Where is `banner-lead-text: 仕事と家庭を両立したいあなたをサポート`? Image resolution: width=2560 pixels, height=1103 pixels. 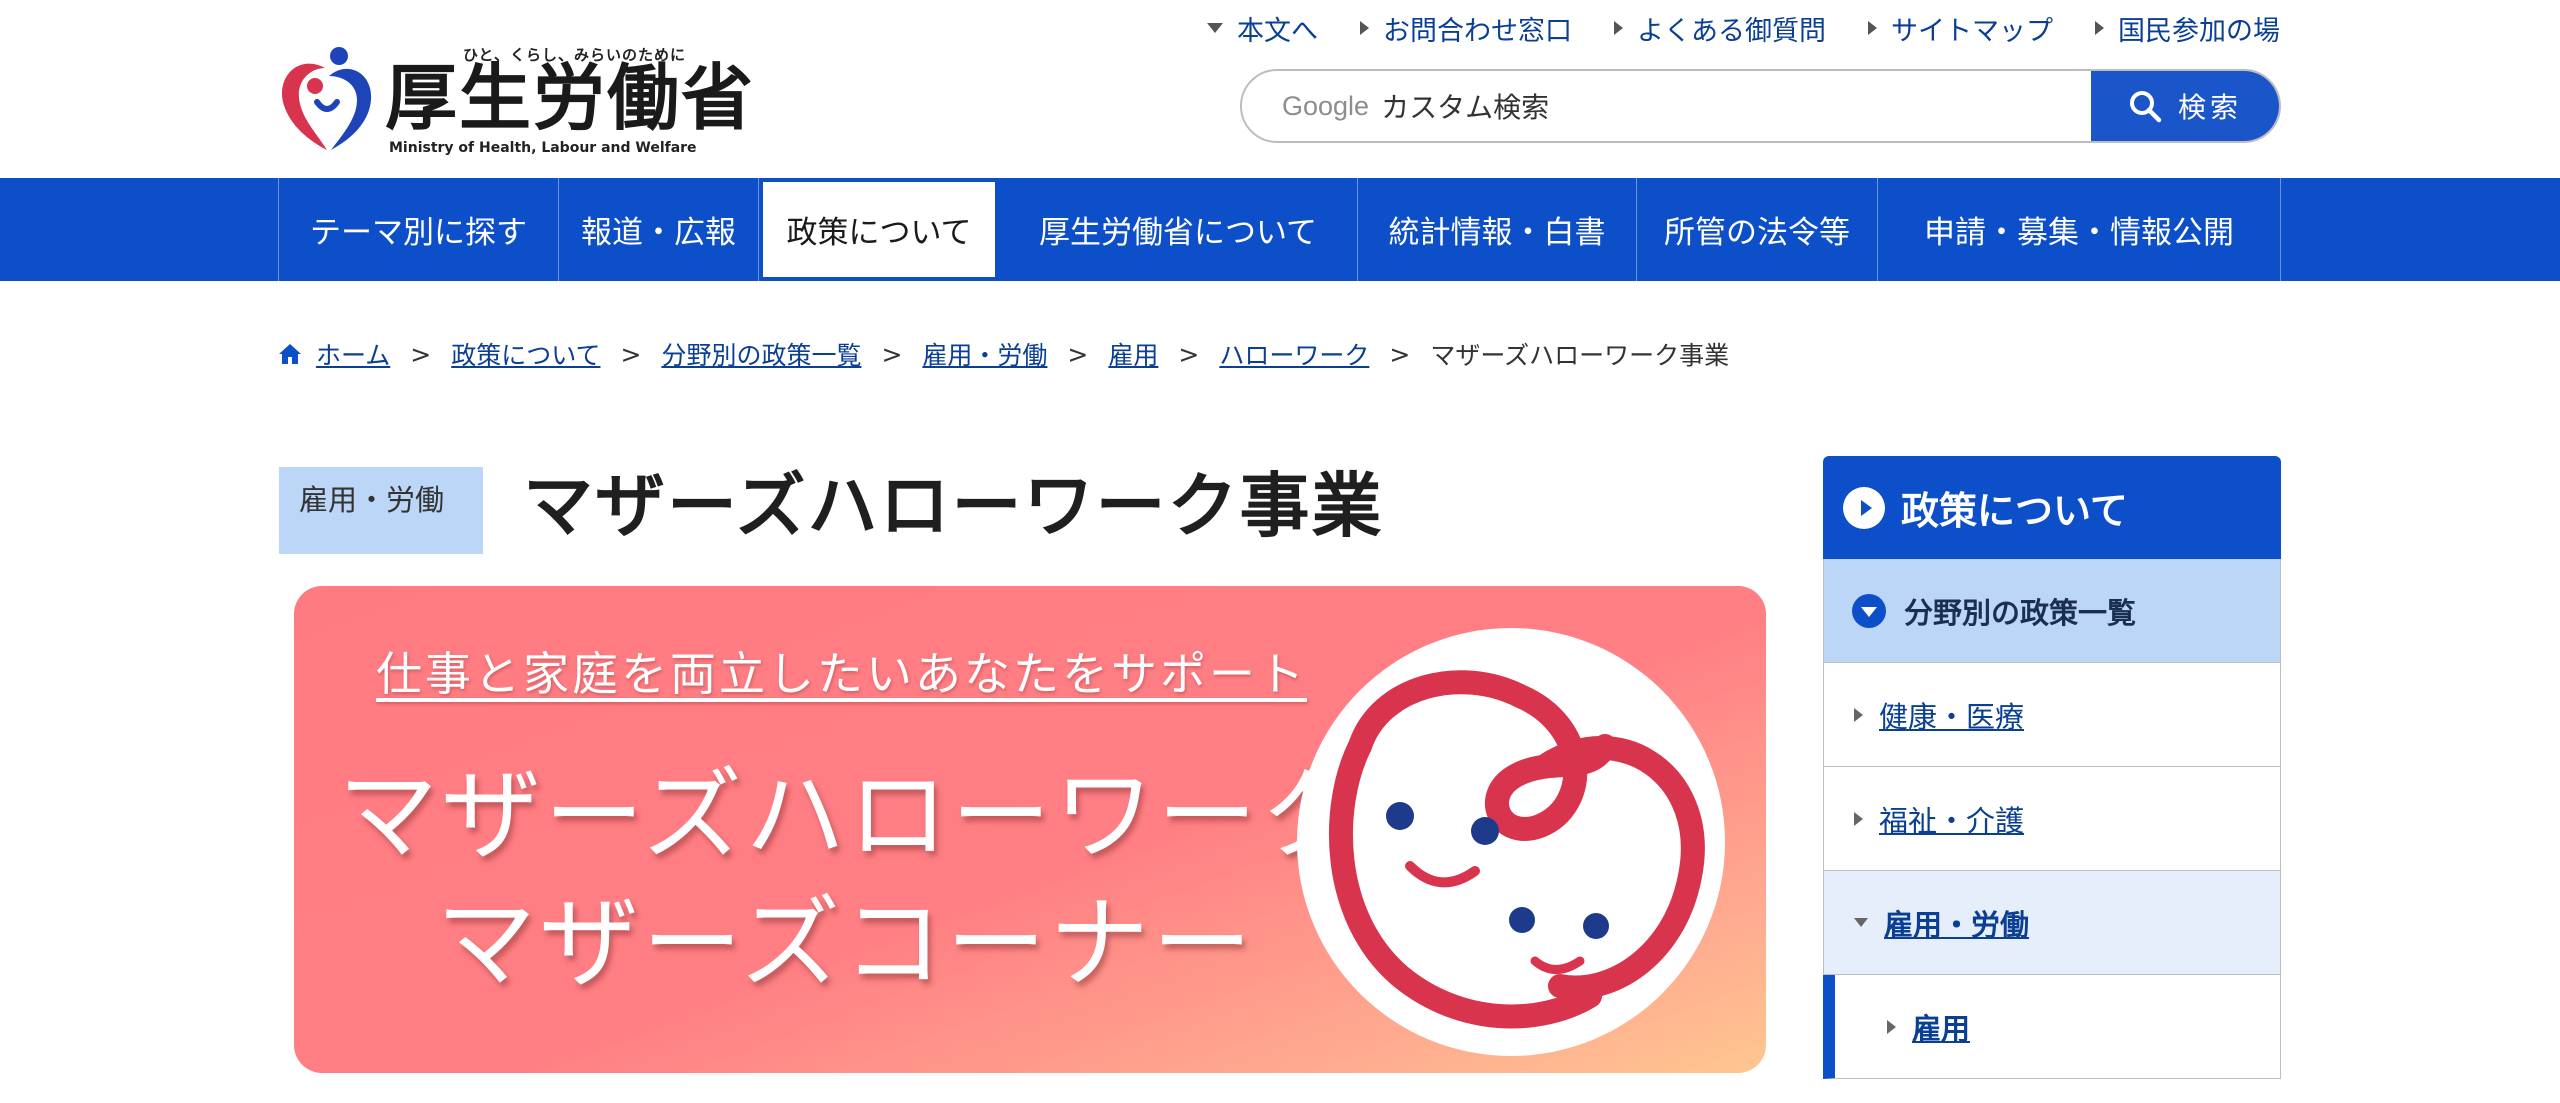
banner-lead-text: 仕事と家庭を両立したいあなたをサポート is located at coordinates (841, 674).